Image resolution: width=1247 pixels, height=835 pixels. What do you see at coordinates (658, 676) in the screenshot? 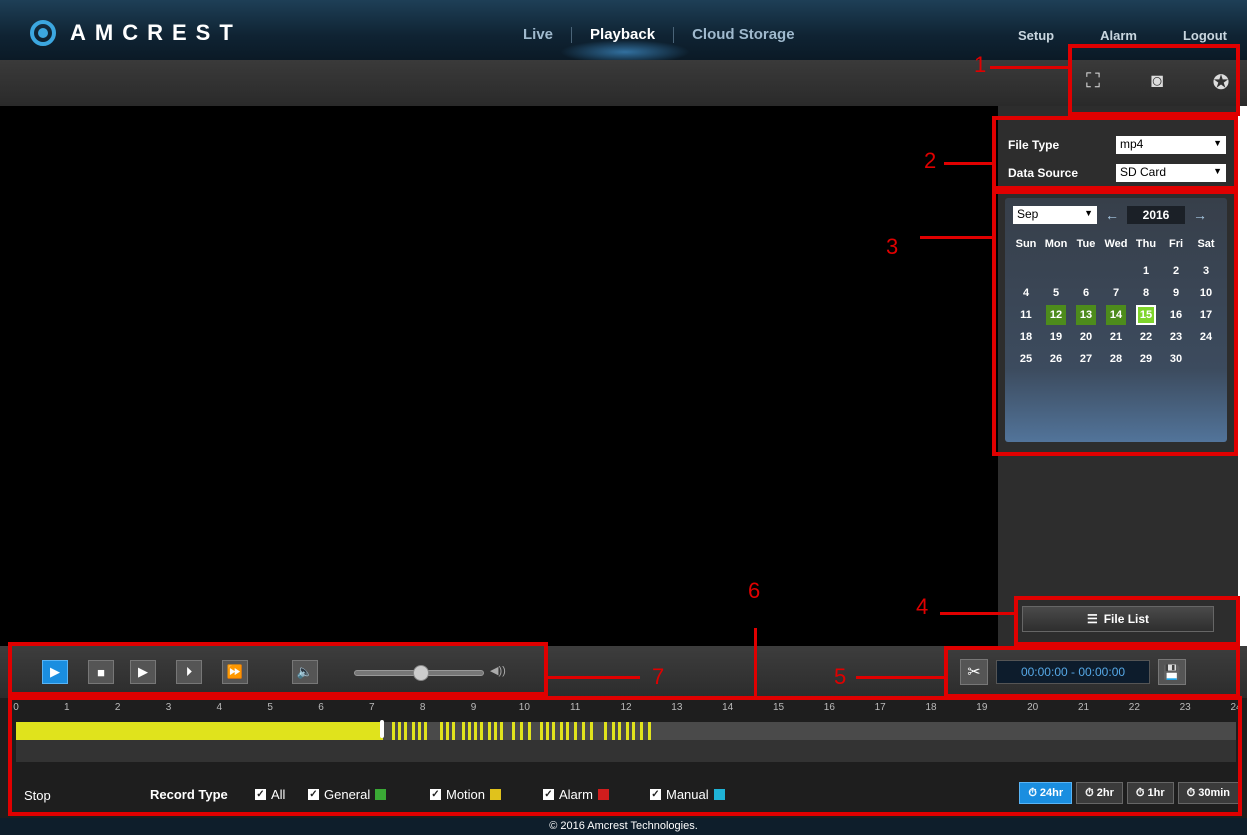
I see `annotation-number-7: 7` at bounding box center [658, 676].